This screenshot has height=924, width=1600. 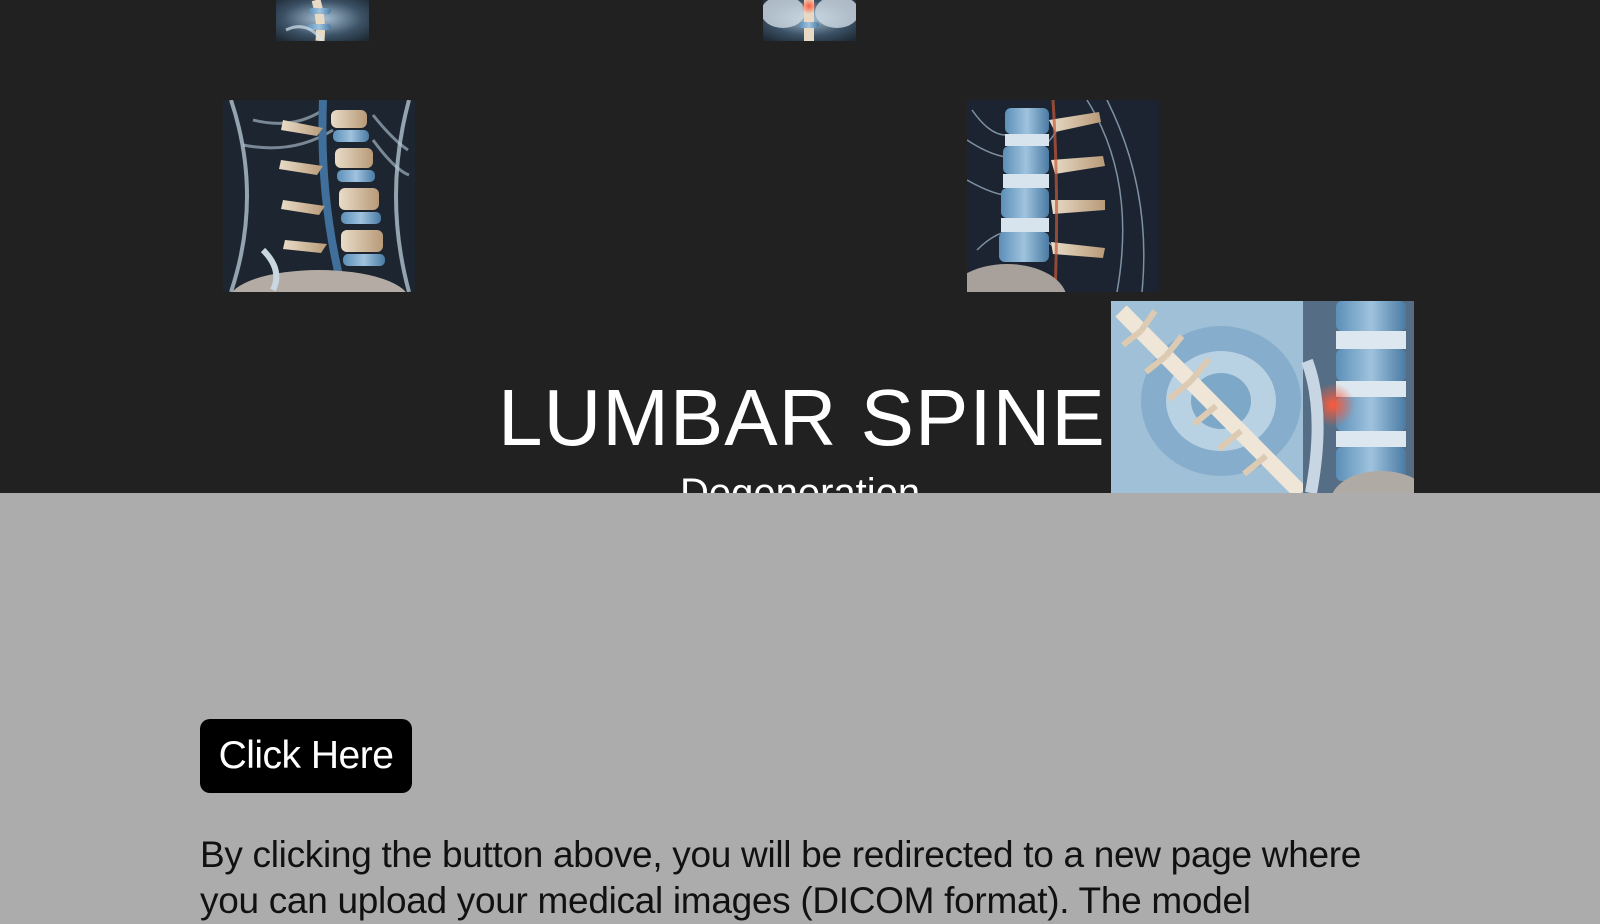 What do you see at coordinates (809, 20) in the screenshot?
I see `spine-thumb-top-center` at bounding box center [809, 20].